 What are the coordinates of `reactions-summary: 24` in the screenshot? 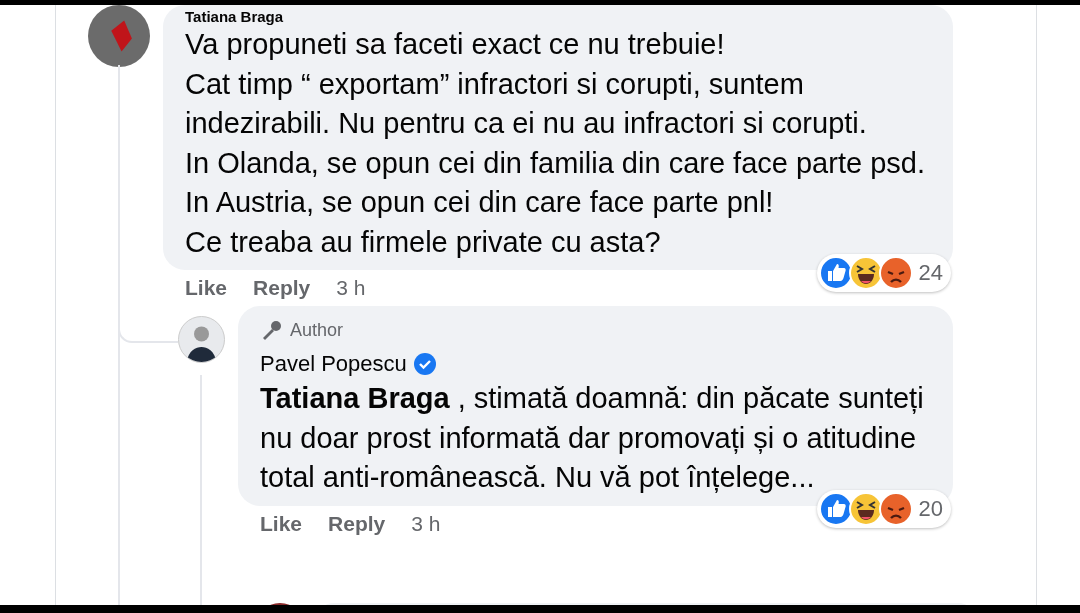 It's located at (883, 273).